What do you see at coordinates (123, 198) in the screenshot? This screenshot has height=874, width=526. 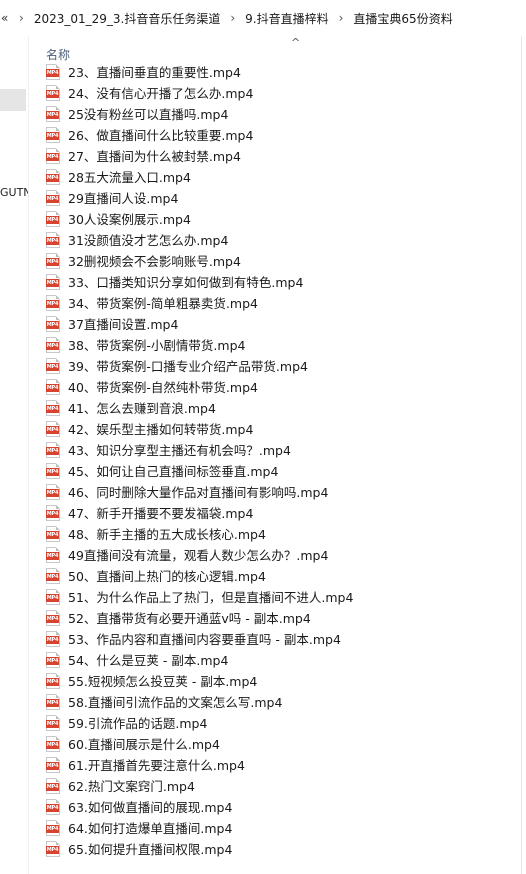 I see `file-name: 29直播间人设.mp4` at bounding box center [123, 198].